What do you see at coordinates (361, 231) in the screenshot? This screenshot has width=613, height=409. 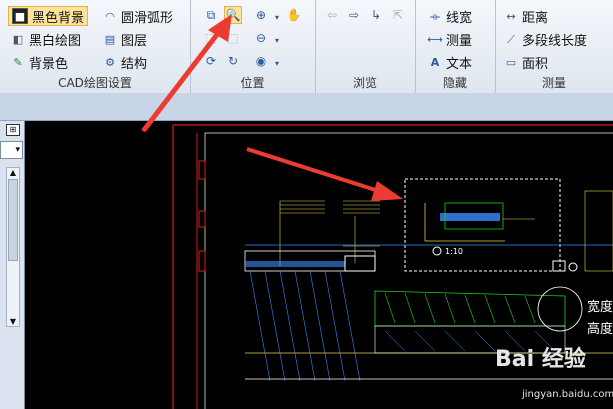 I see `annotation-group-middle` at bounding box center [361, 231].